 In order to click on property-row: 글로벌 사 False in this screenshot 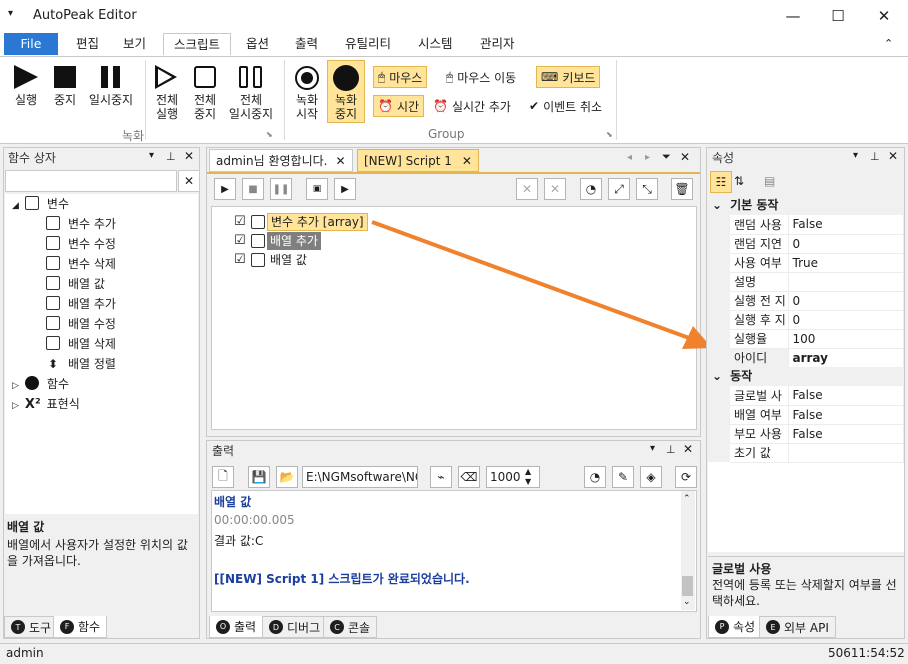, I will do `click(806, 396)`.